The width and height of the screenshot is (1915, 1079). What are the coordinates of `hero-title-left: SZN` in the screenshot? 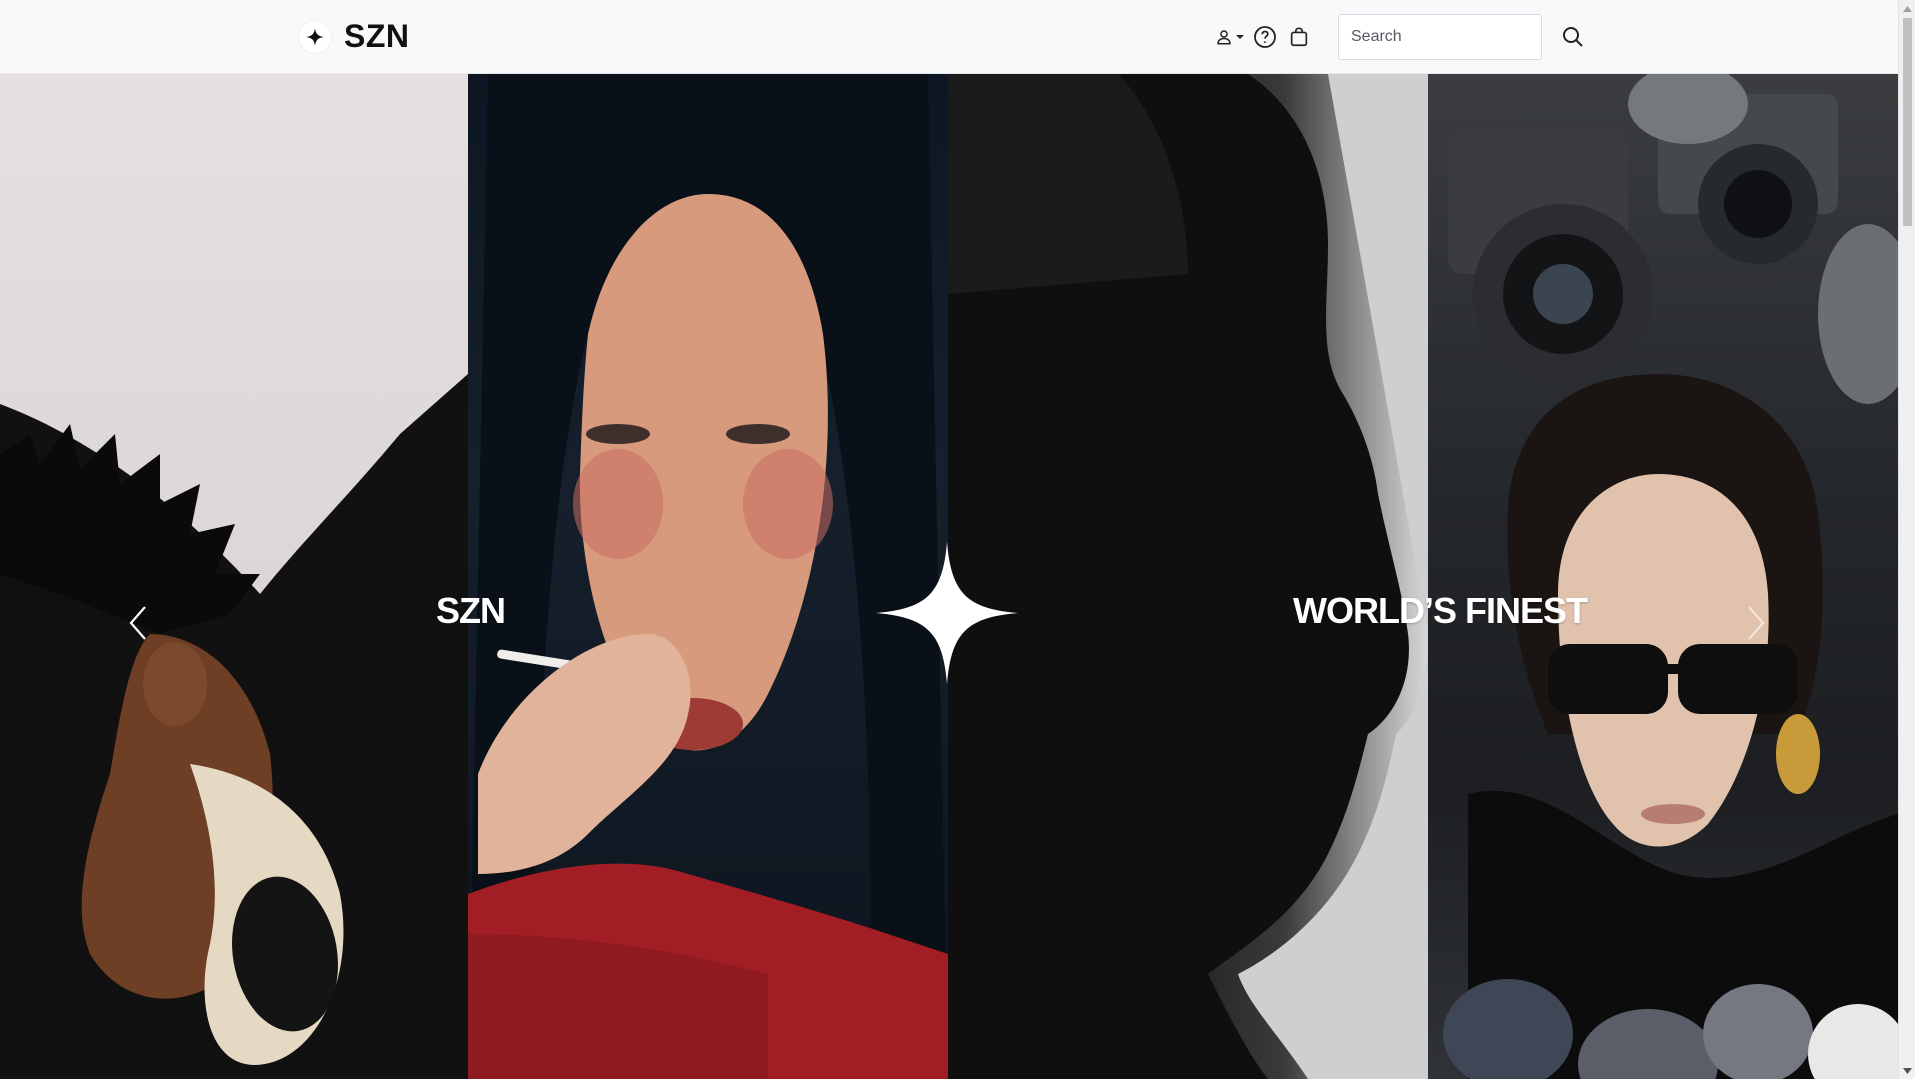 It's located at (471, 610).